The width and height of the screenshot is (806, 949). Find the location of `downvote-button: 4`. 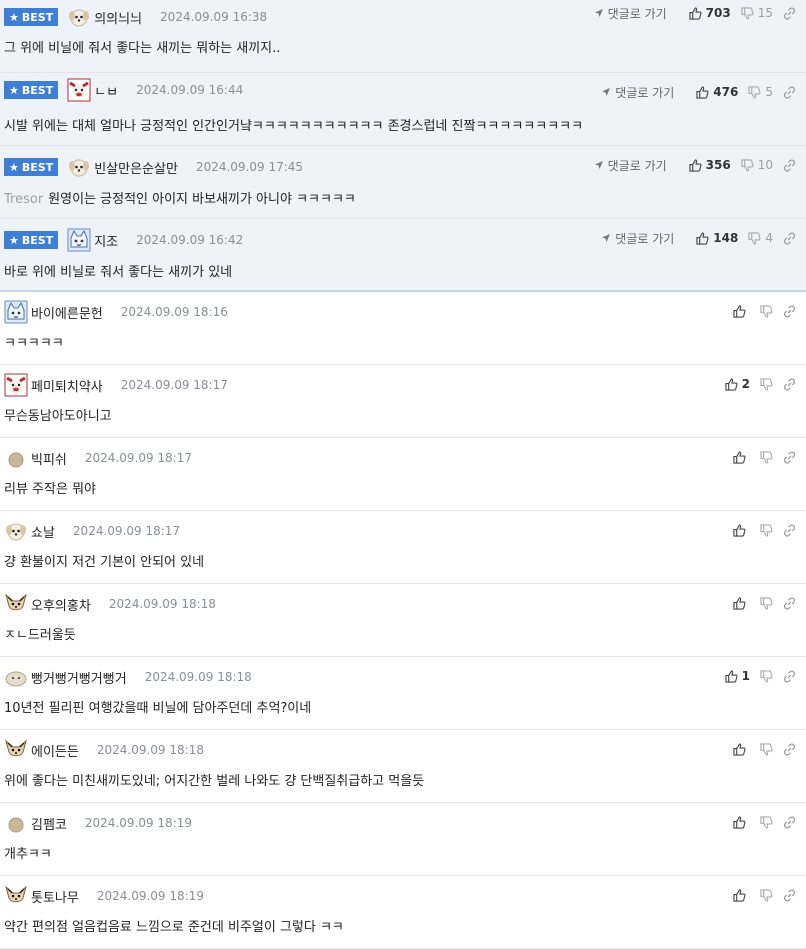

downvote-button: 4 is located at coordinates (760, 238).